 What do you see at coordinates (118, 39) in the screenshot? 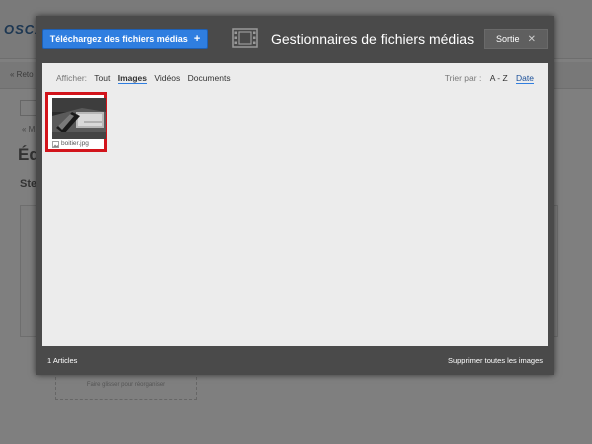
I see `upload-button-label: Téléchargez des fichiers médias` at bounding box center [118, 39].